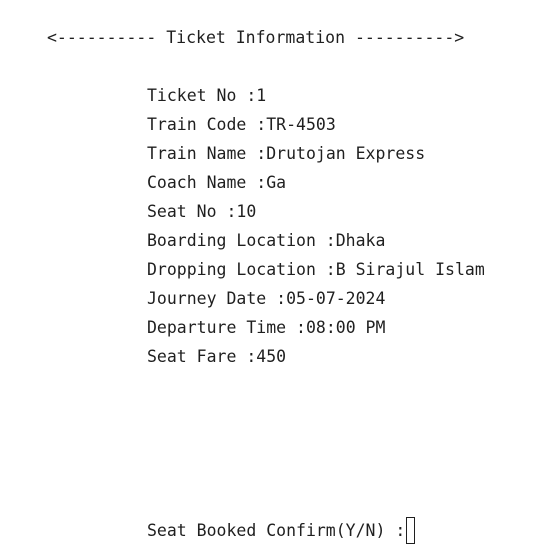 This screenshot has width=547, height=556. I want to click on field-train-code: Train Code :TR-4503, so click(241, 125).